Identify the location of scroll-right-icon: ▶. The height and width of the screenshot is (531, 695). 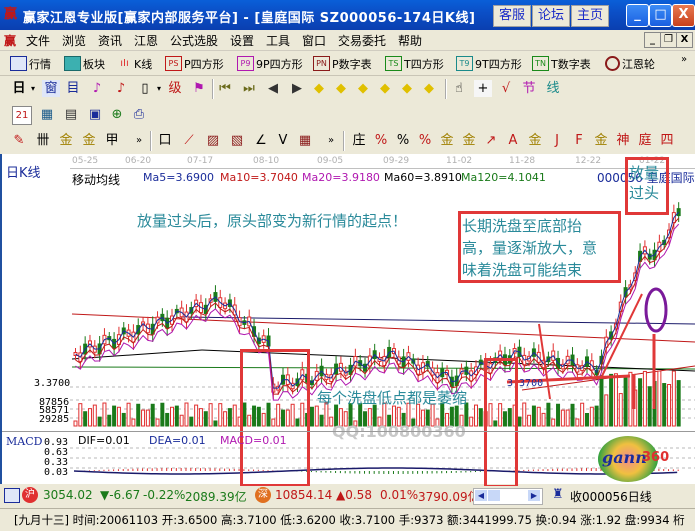
(534, 495).